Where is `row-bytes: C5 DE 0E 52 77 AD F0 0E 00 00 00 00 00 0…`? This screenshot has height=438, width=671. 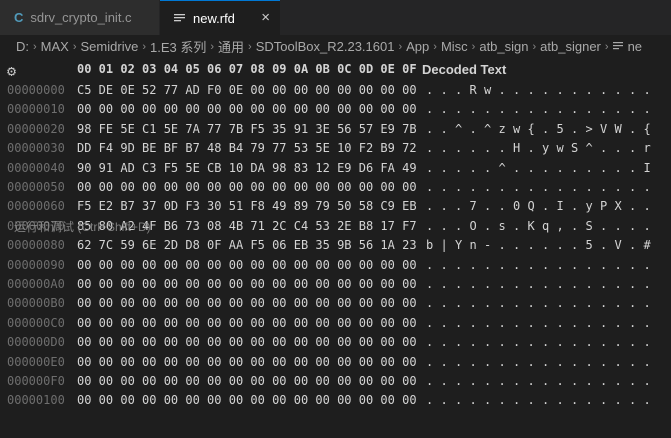 row-bytes: C5 DE 0E 52 77 AD F0 0E 00 00 00 00 00 0… is located at coordinates (247, 90).